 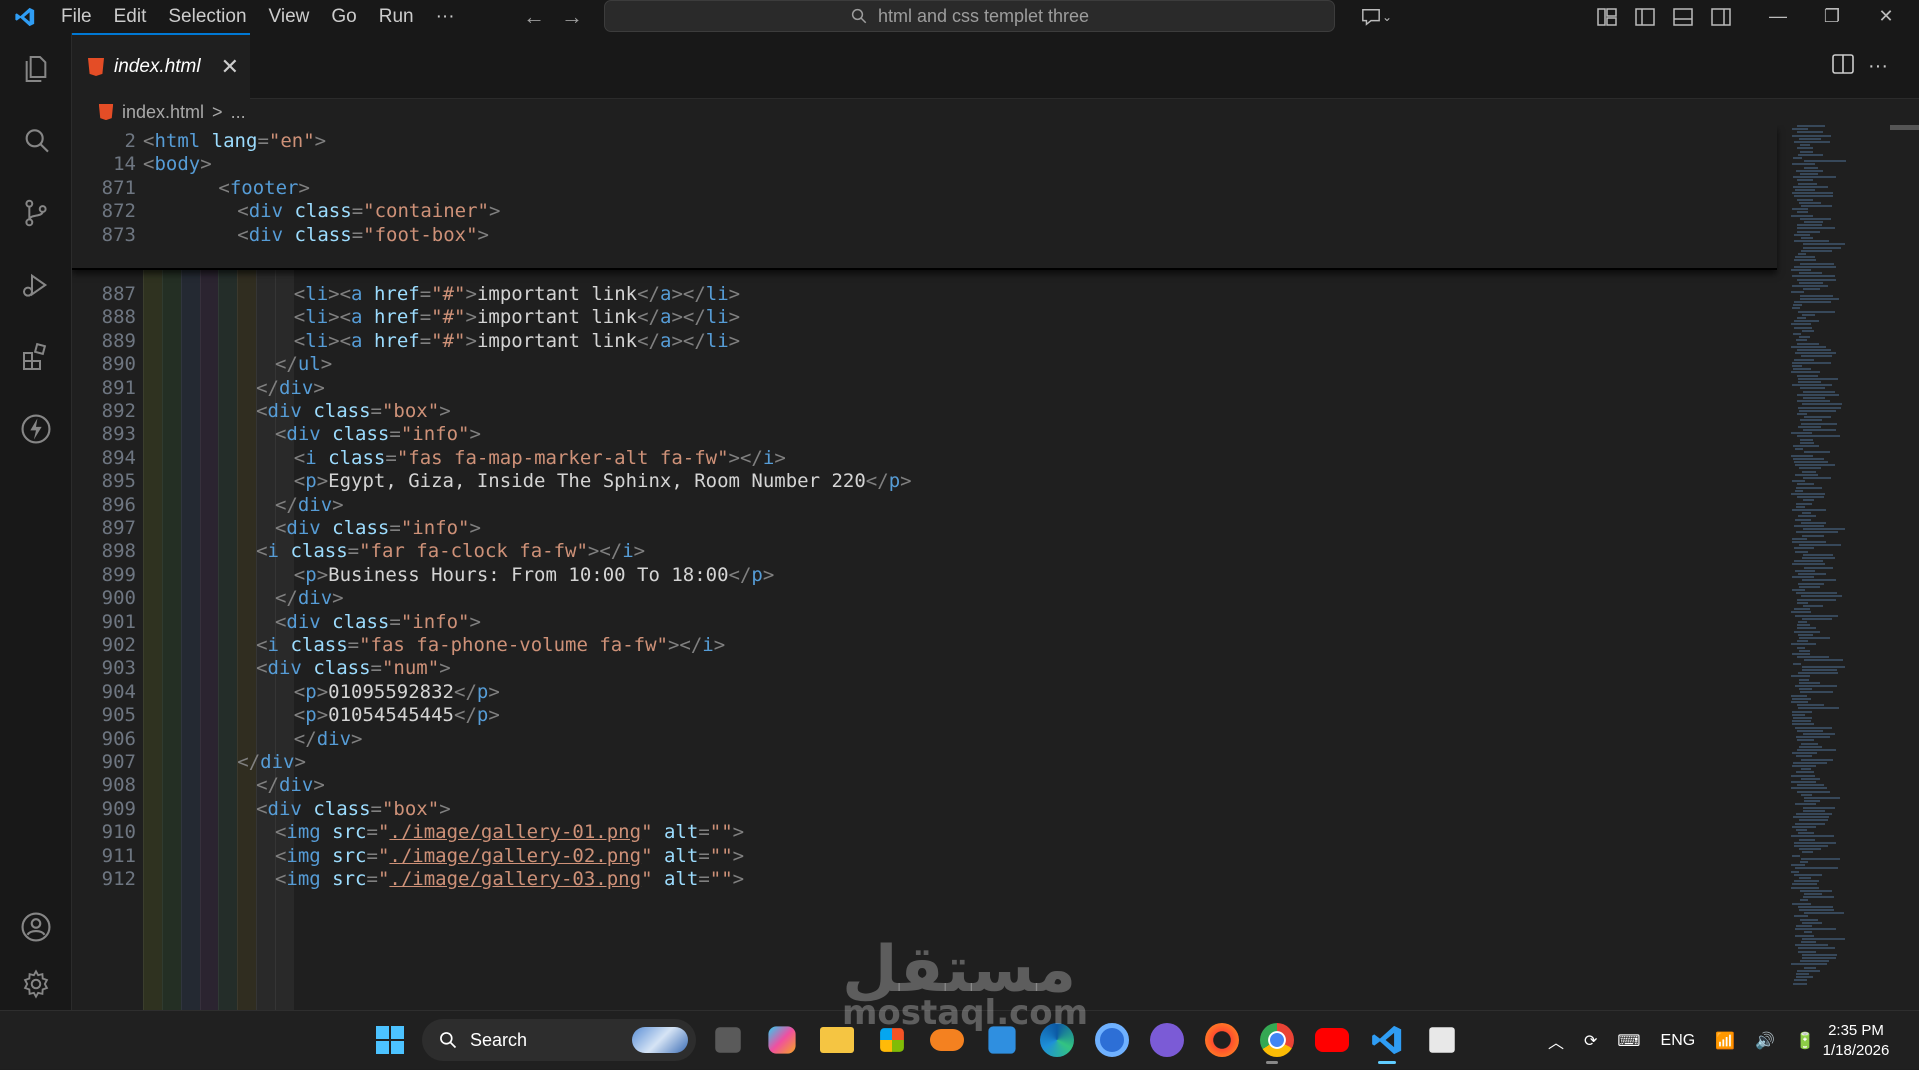 I want to click on token-str: "container", so click(x=426, y=211).